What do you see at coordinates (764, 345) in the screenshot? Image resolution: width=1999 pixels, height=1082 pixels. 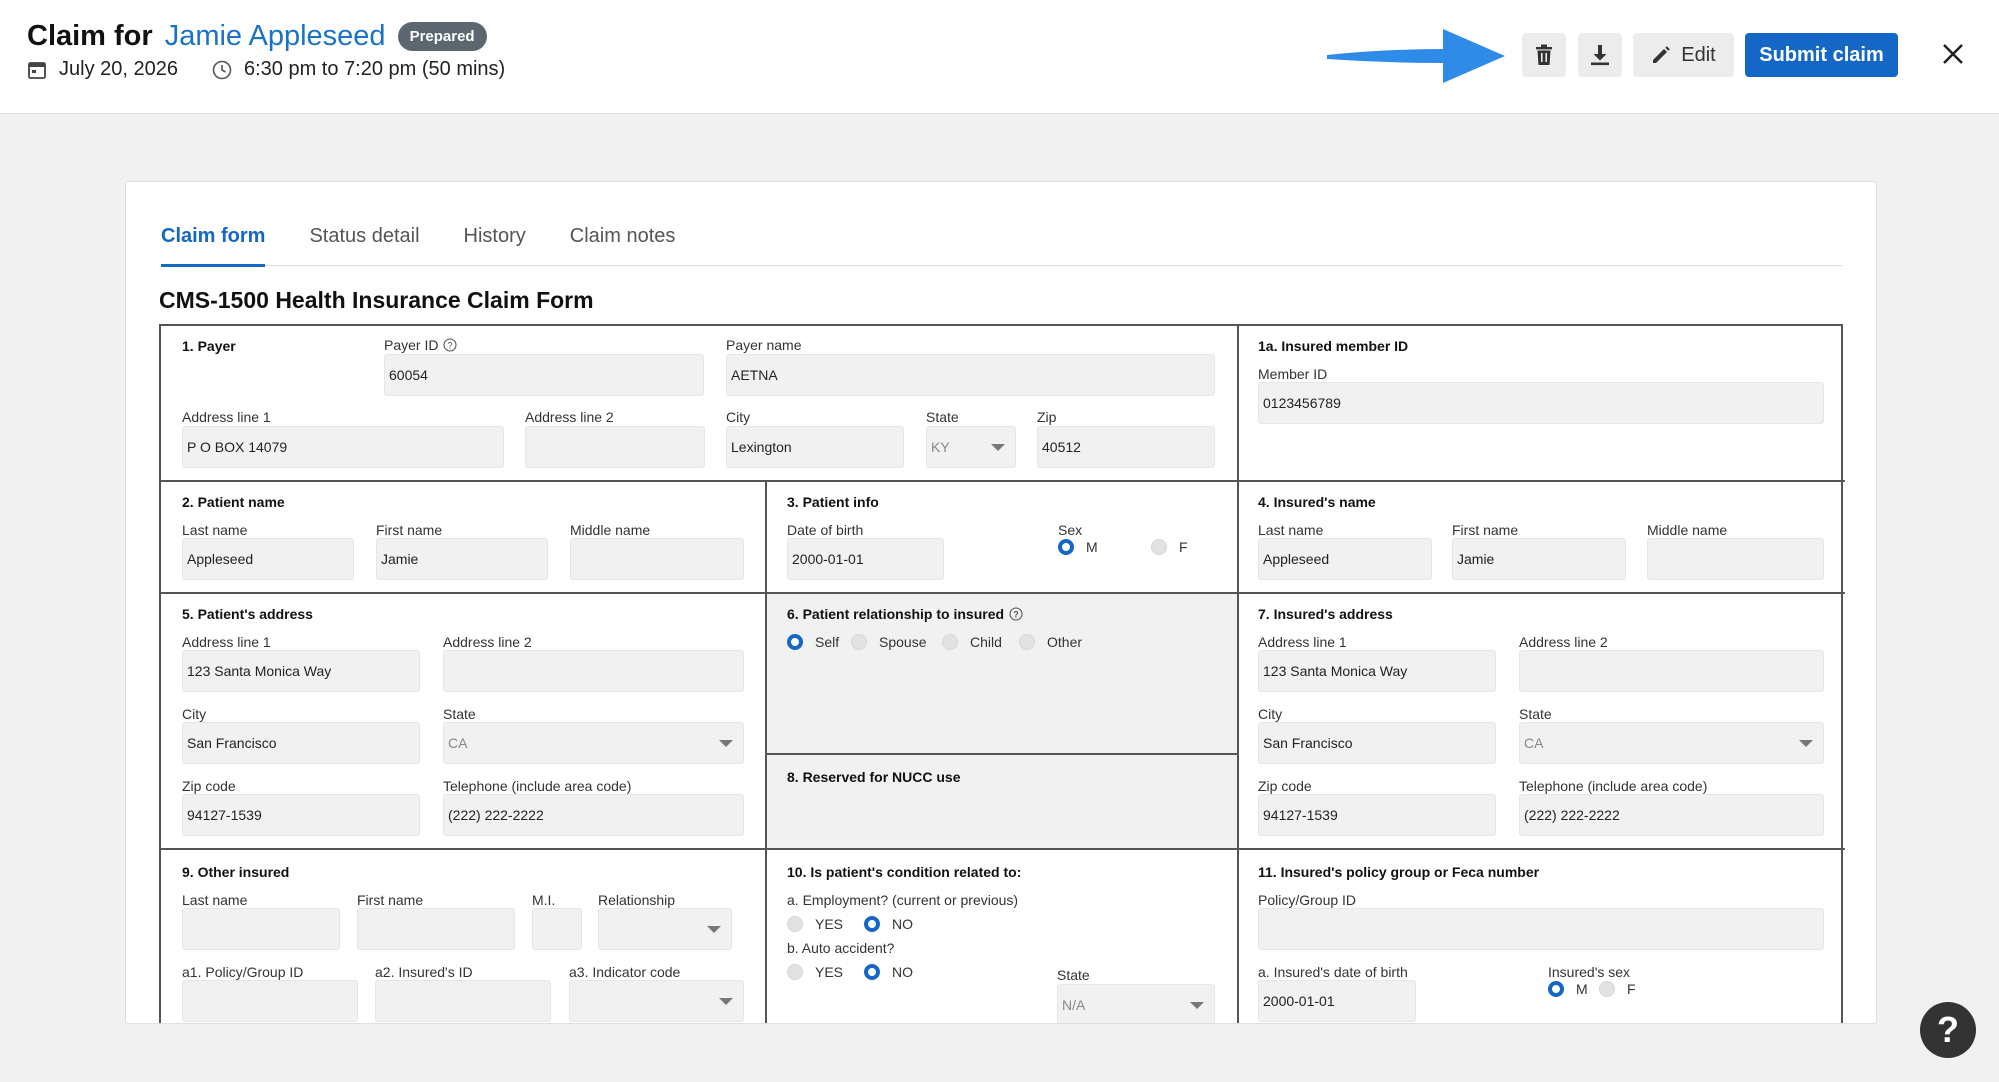 I see `payer-name-label: Payer name` at bounding box center [764, 345].